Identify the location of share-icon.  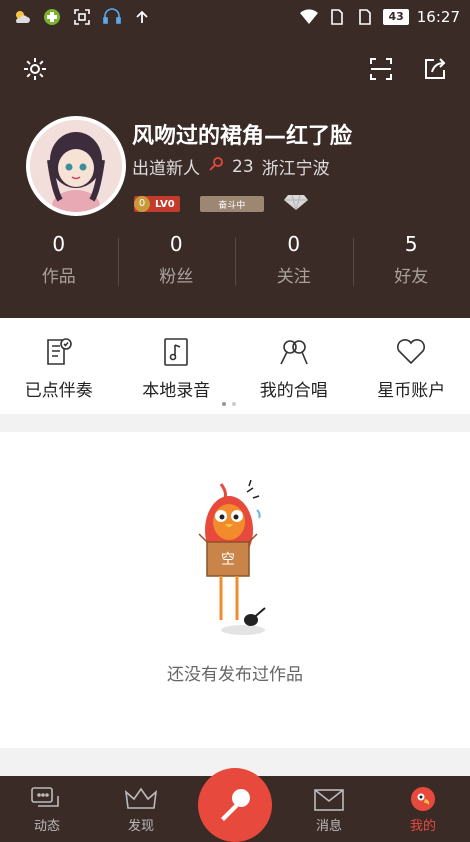
(435, 69).